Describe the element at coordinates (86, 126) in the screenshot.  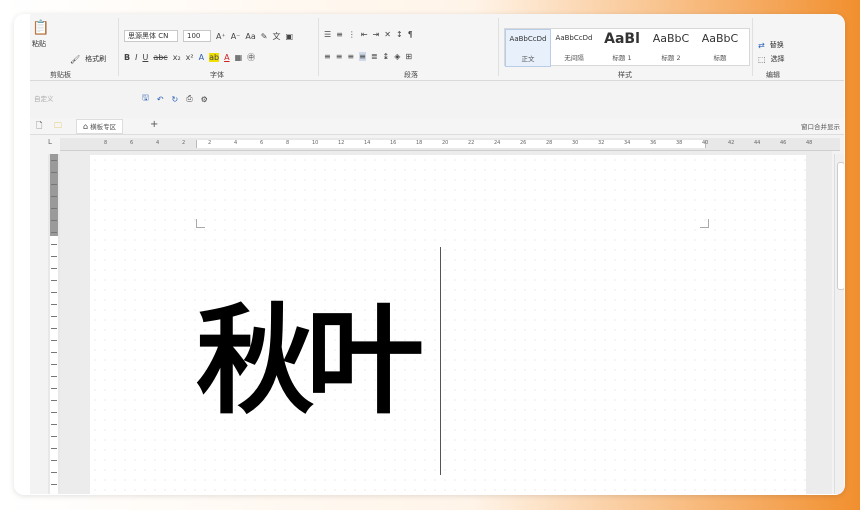
I see `home-icon: ⌂` at that location.